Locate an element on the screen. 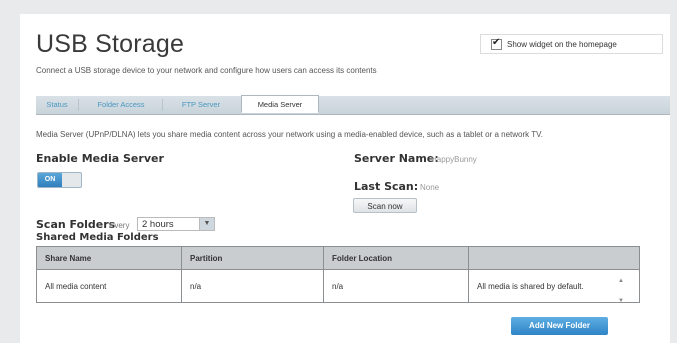 This screenshot has width=677, height=343. show-widget-option: ✔ Show widget on the homepage is located at coordinates (571, 44).